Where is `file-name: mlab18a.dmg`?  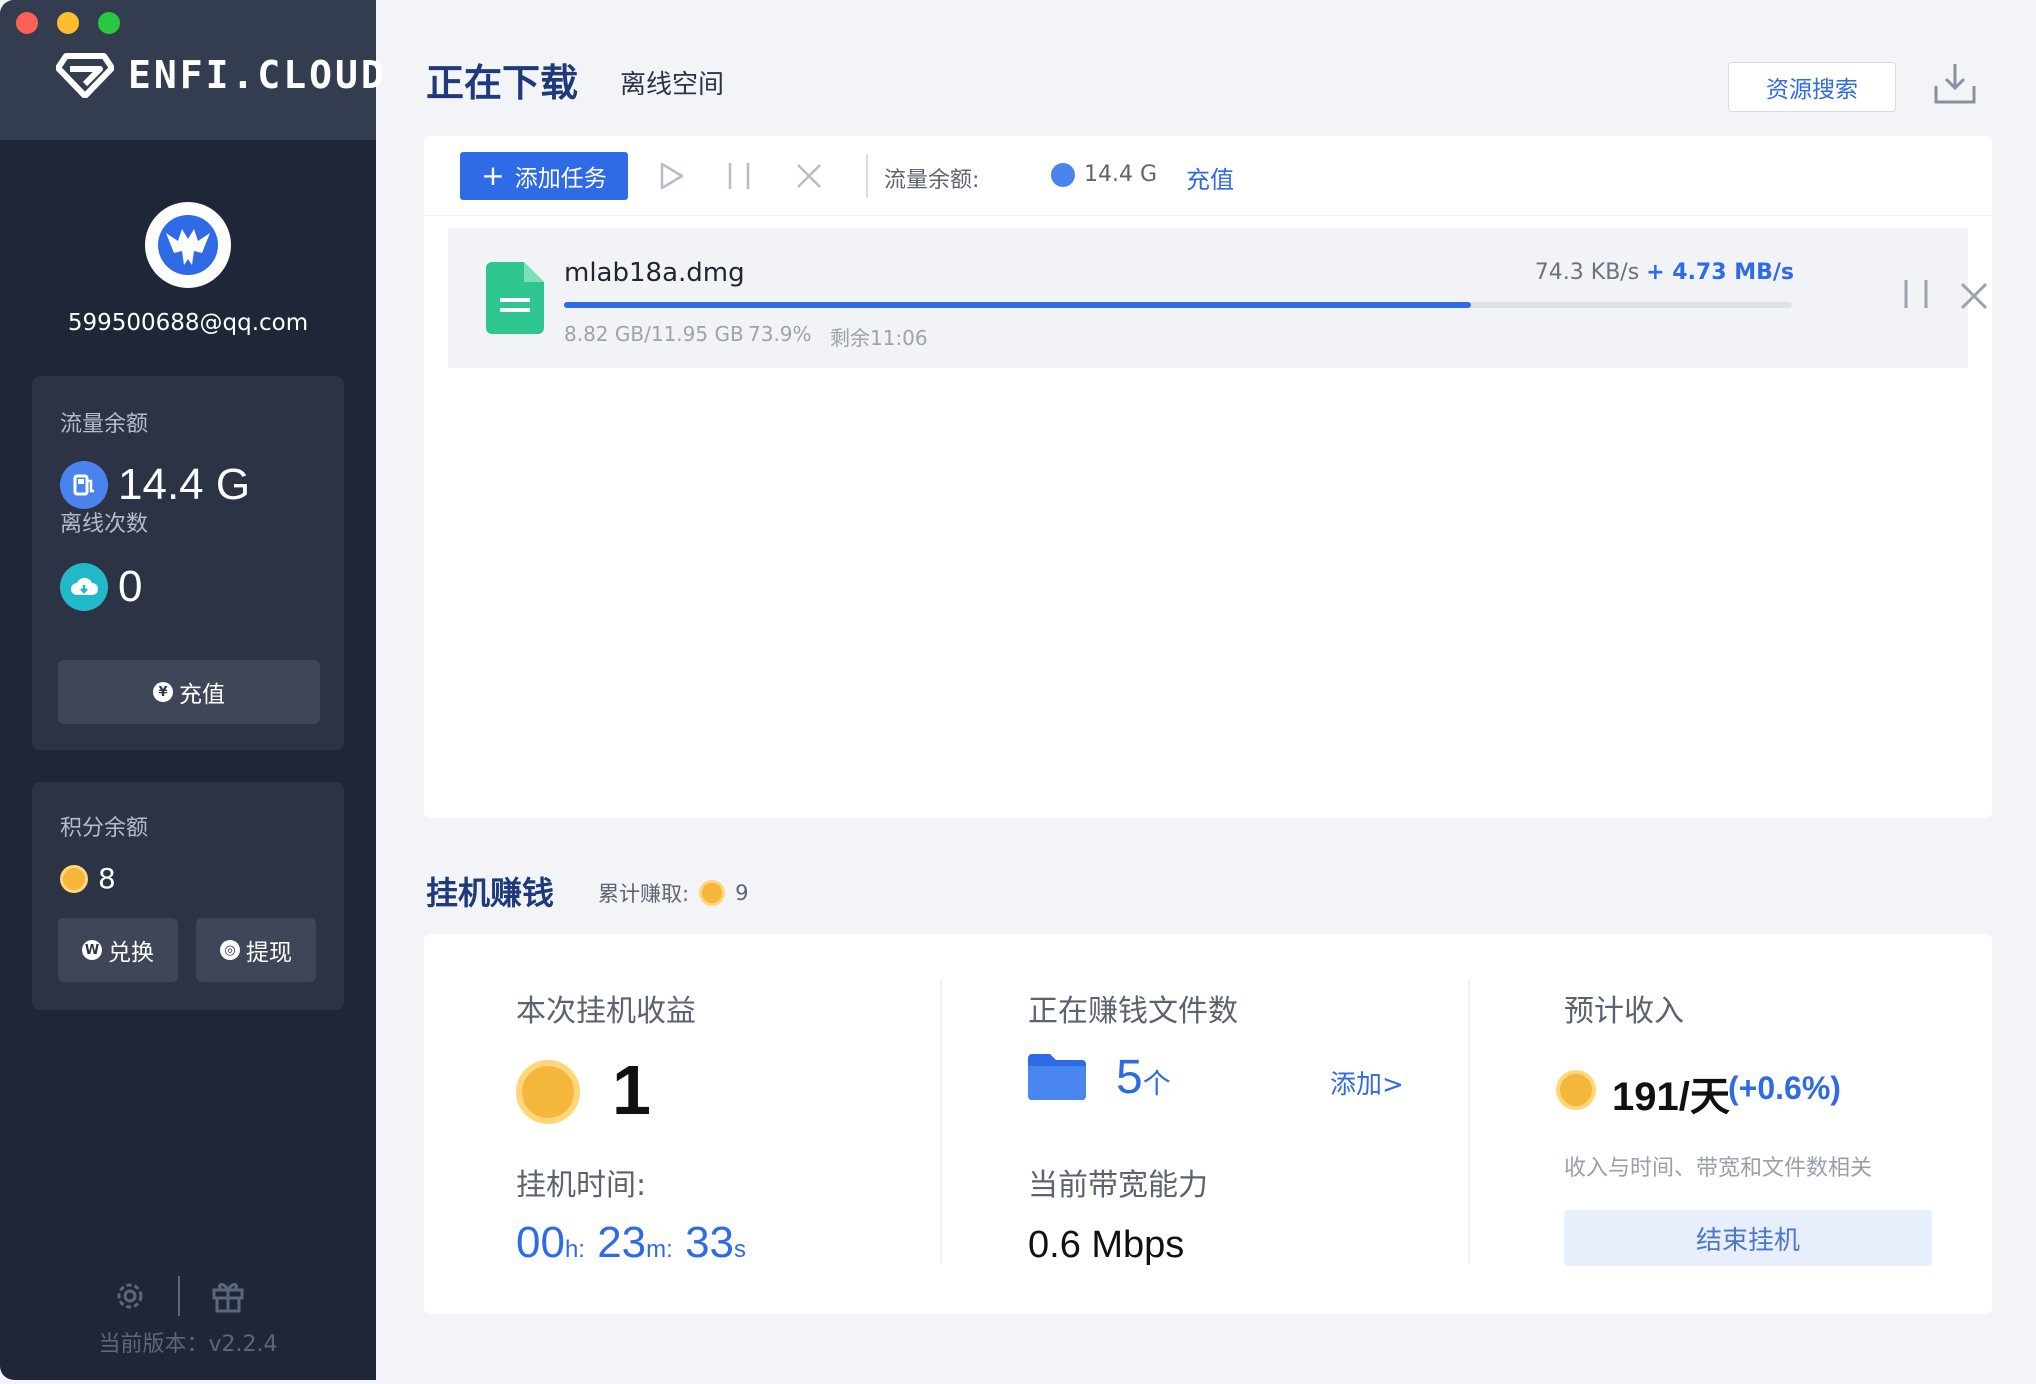
file-name: mlab18a.dmg is located at coordinates (654, 273).